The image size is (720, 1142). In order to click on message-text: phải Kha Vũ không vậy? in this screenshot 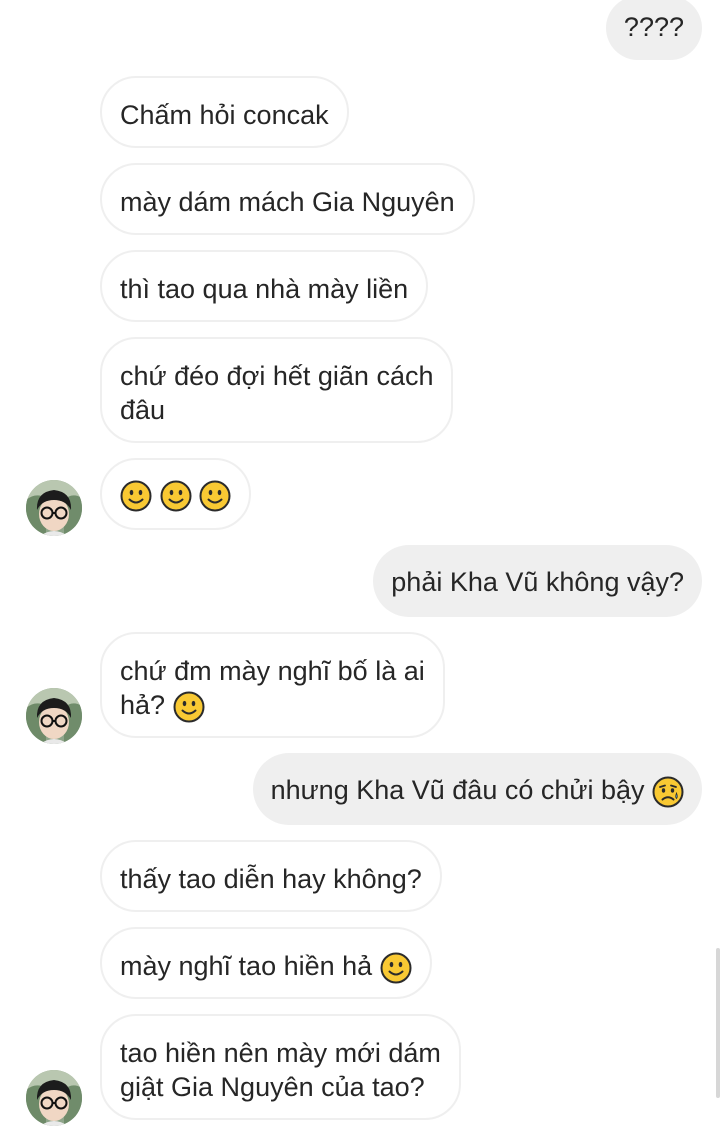, I will do `click(537, 582)`.